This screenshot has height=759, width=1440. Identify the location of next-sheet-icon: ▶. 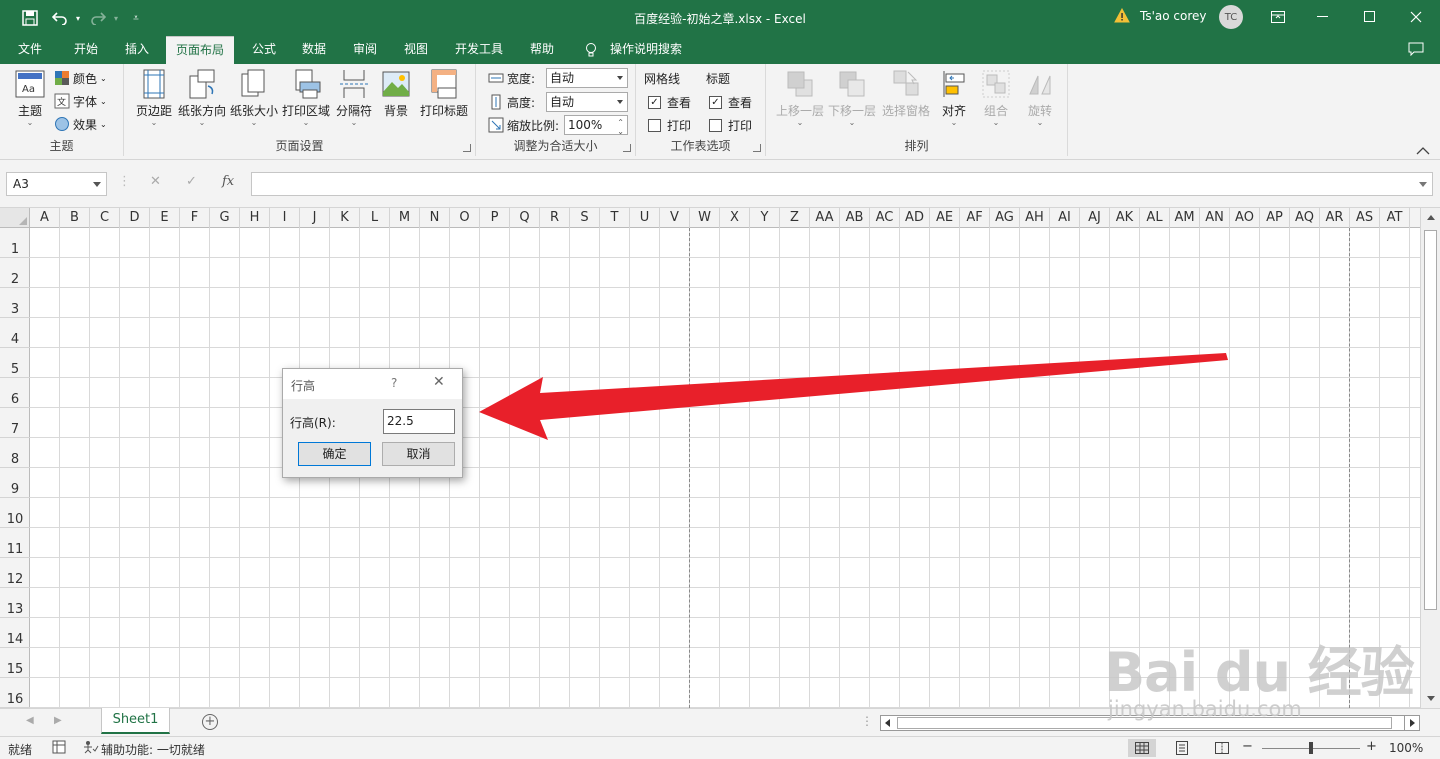
(58, 720).